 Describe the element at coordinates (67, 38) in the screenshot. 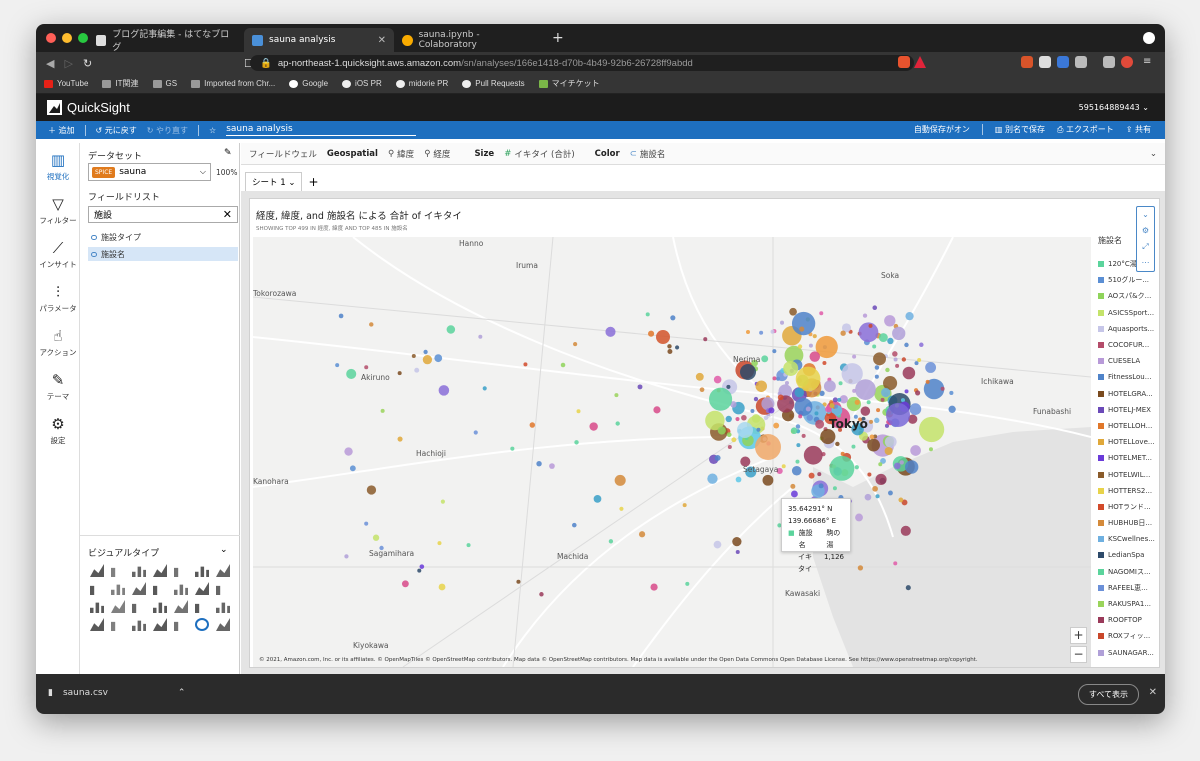

I see `minimize-window-button` at that location.